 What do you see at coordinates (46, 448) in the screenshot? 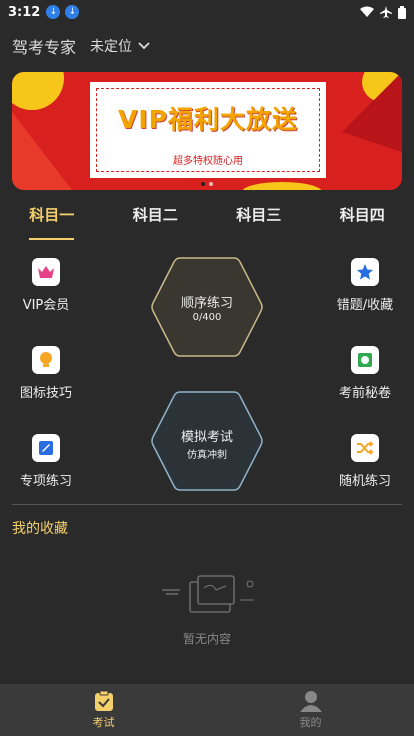
I see `edit-document-icon` at bounding box center [46, 448].